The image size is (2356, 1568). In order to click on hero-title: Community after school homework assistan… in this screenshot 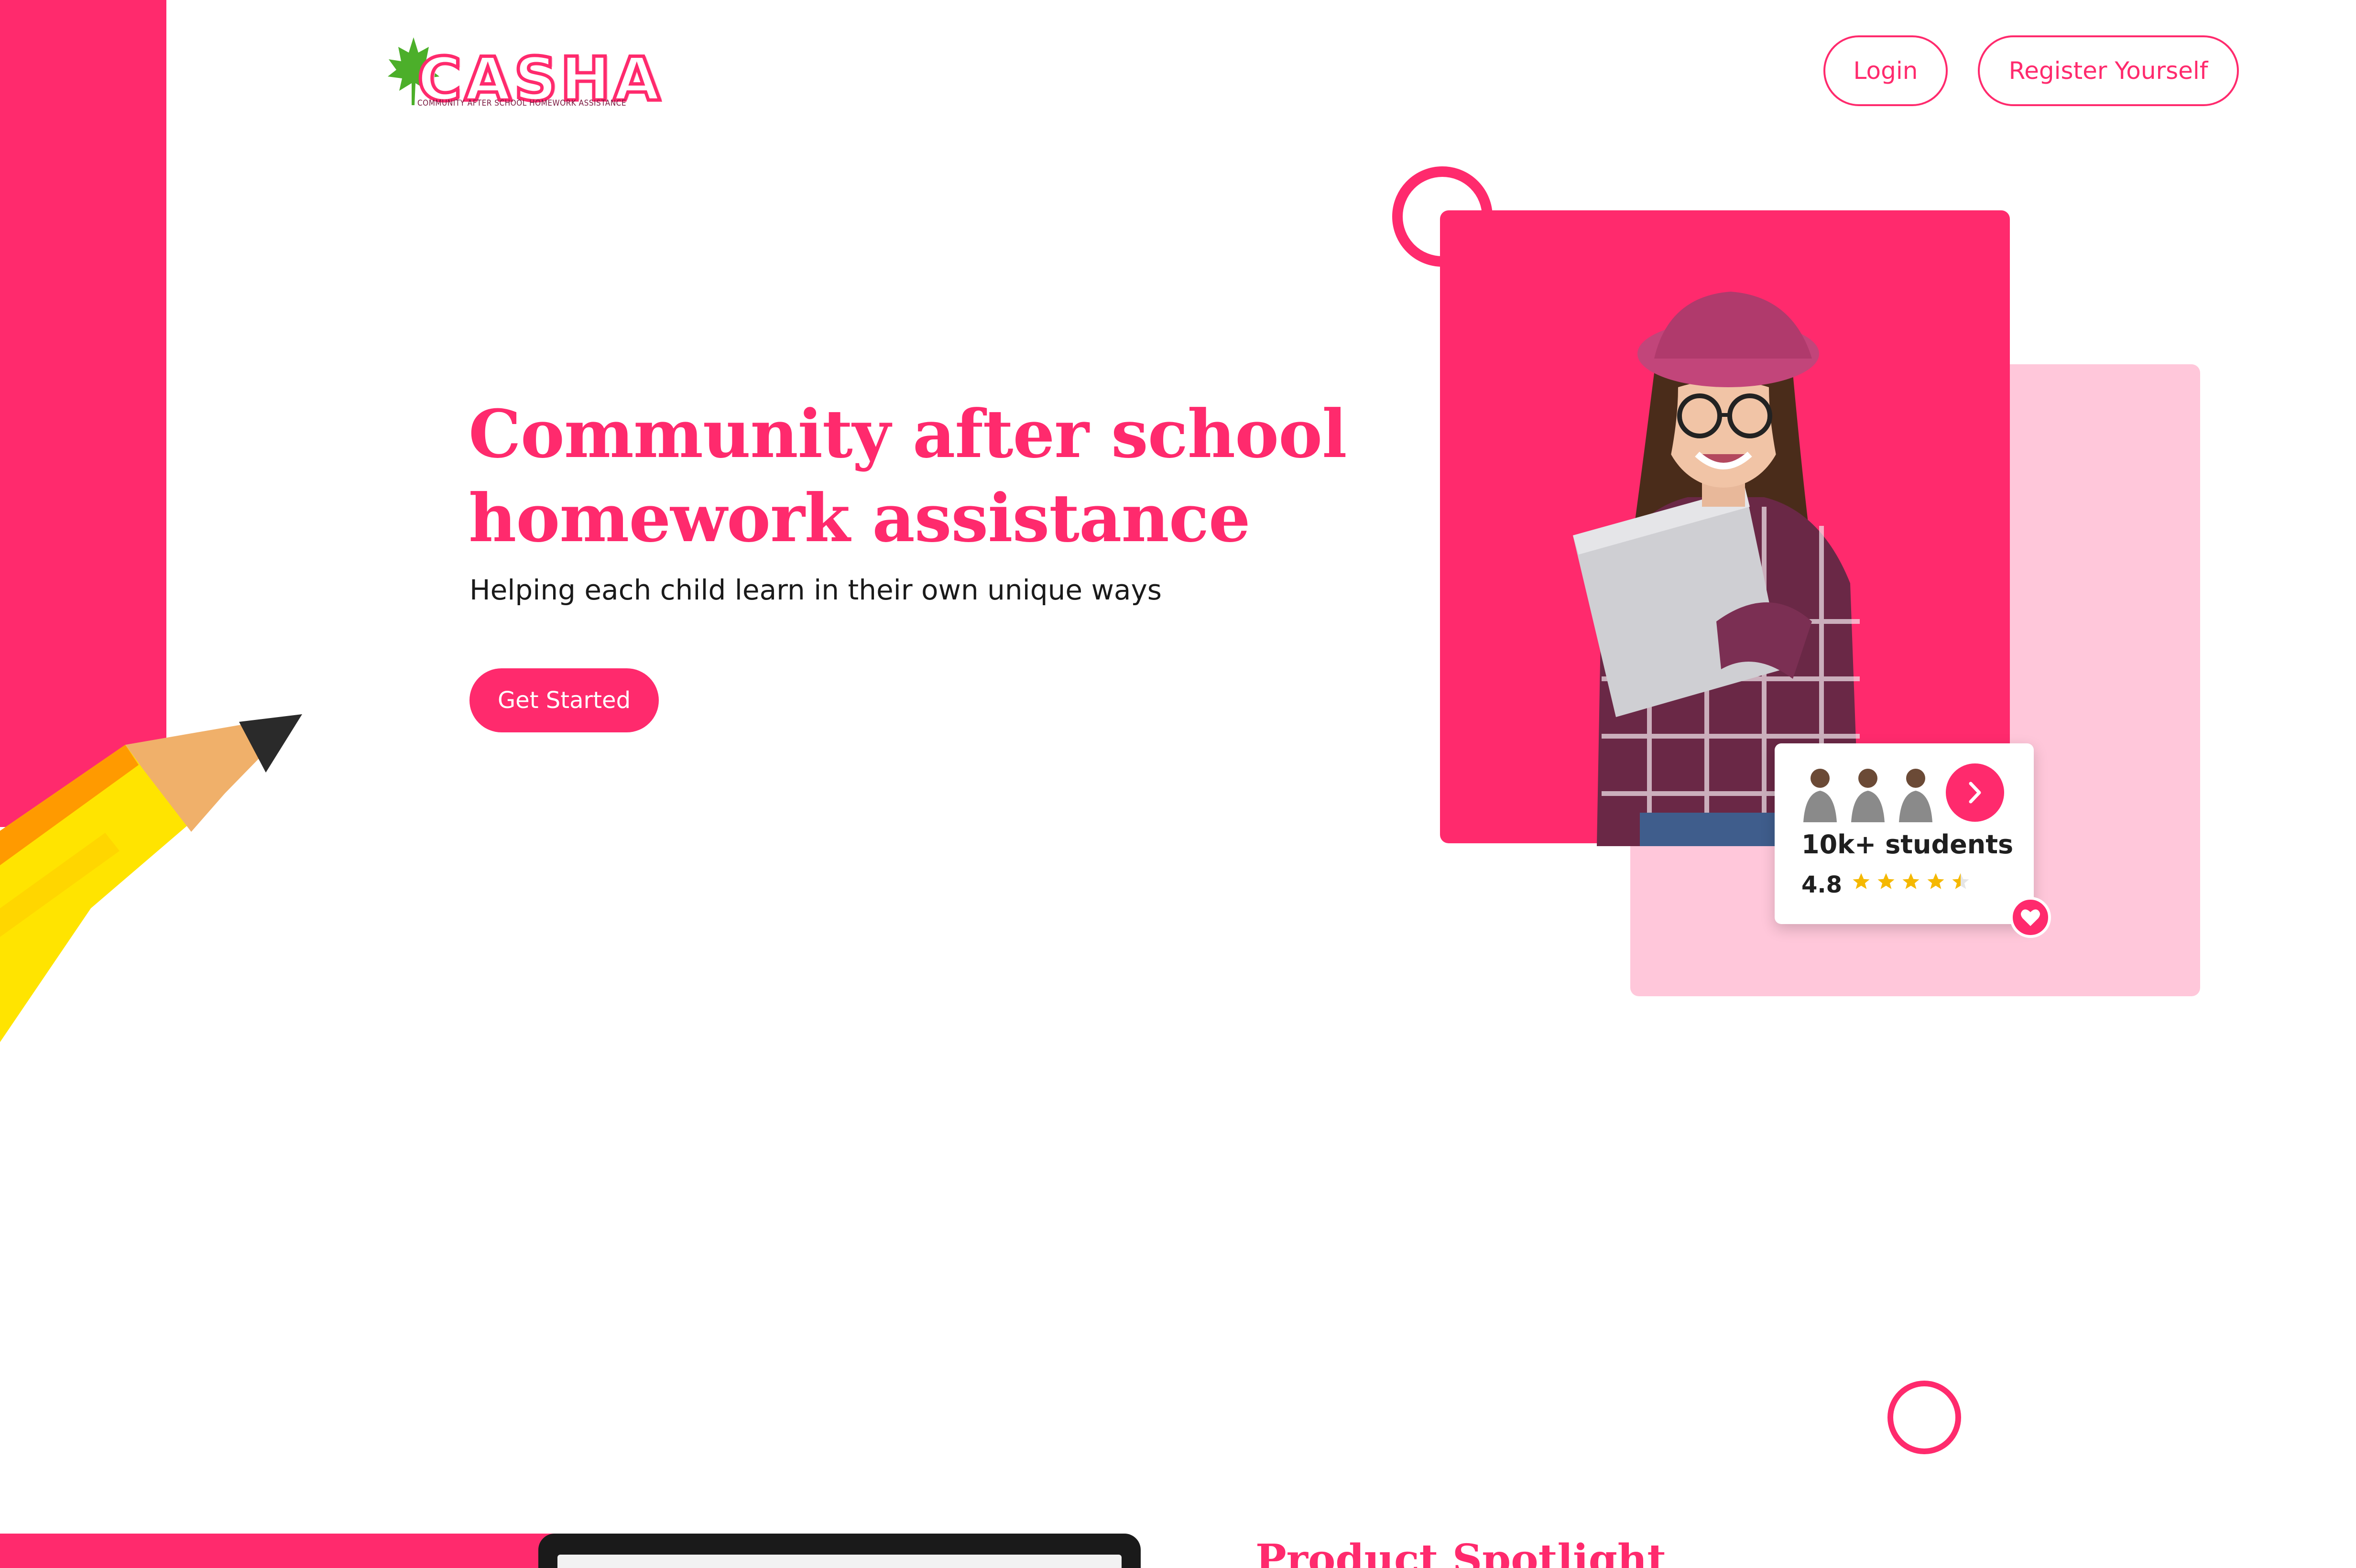, I will do `click(908, 476)`.